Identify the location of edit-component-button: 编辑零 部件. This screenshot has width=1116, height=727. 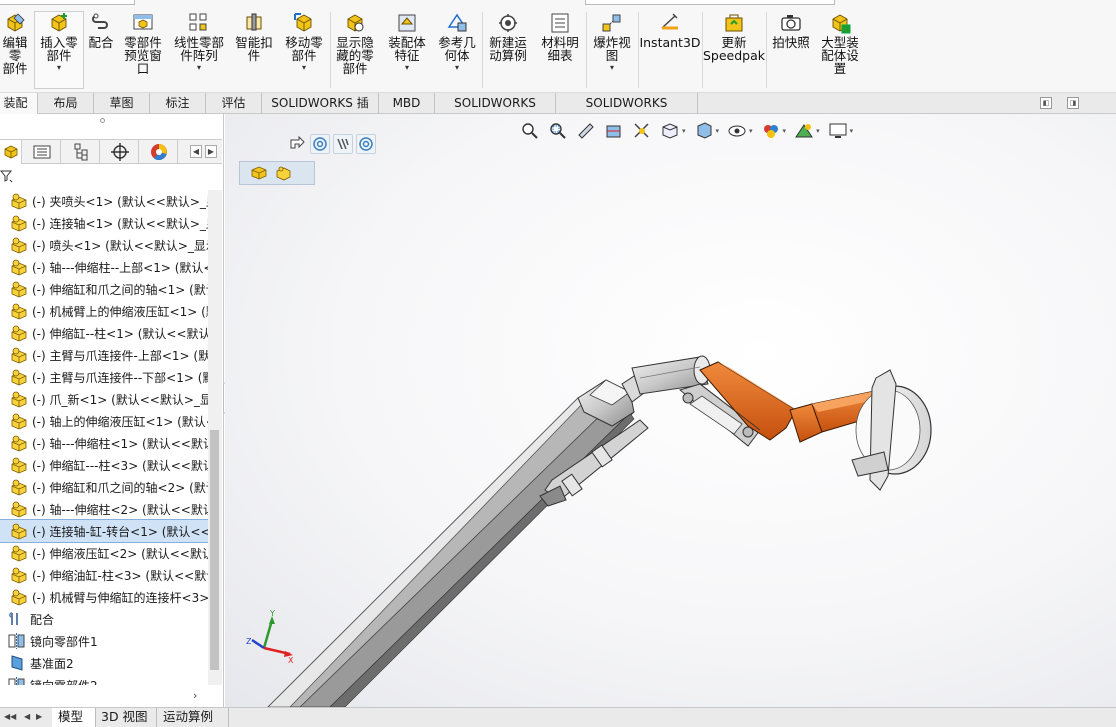
(16, 43).